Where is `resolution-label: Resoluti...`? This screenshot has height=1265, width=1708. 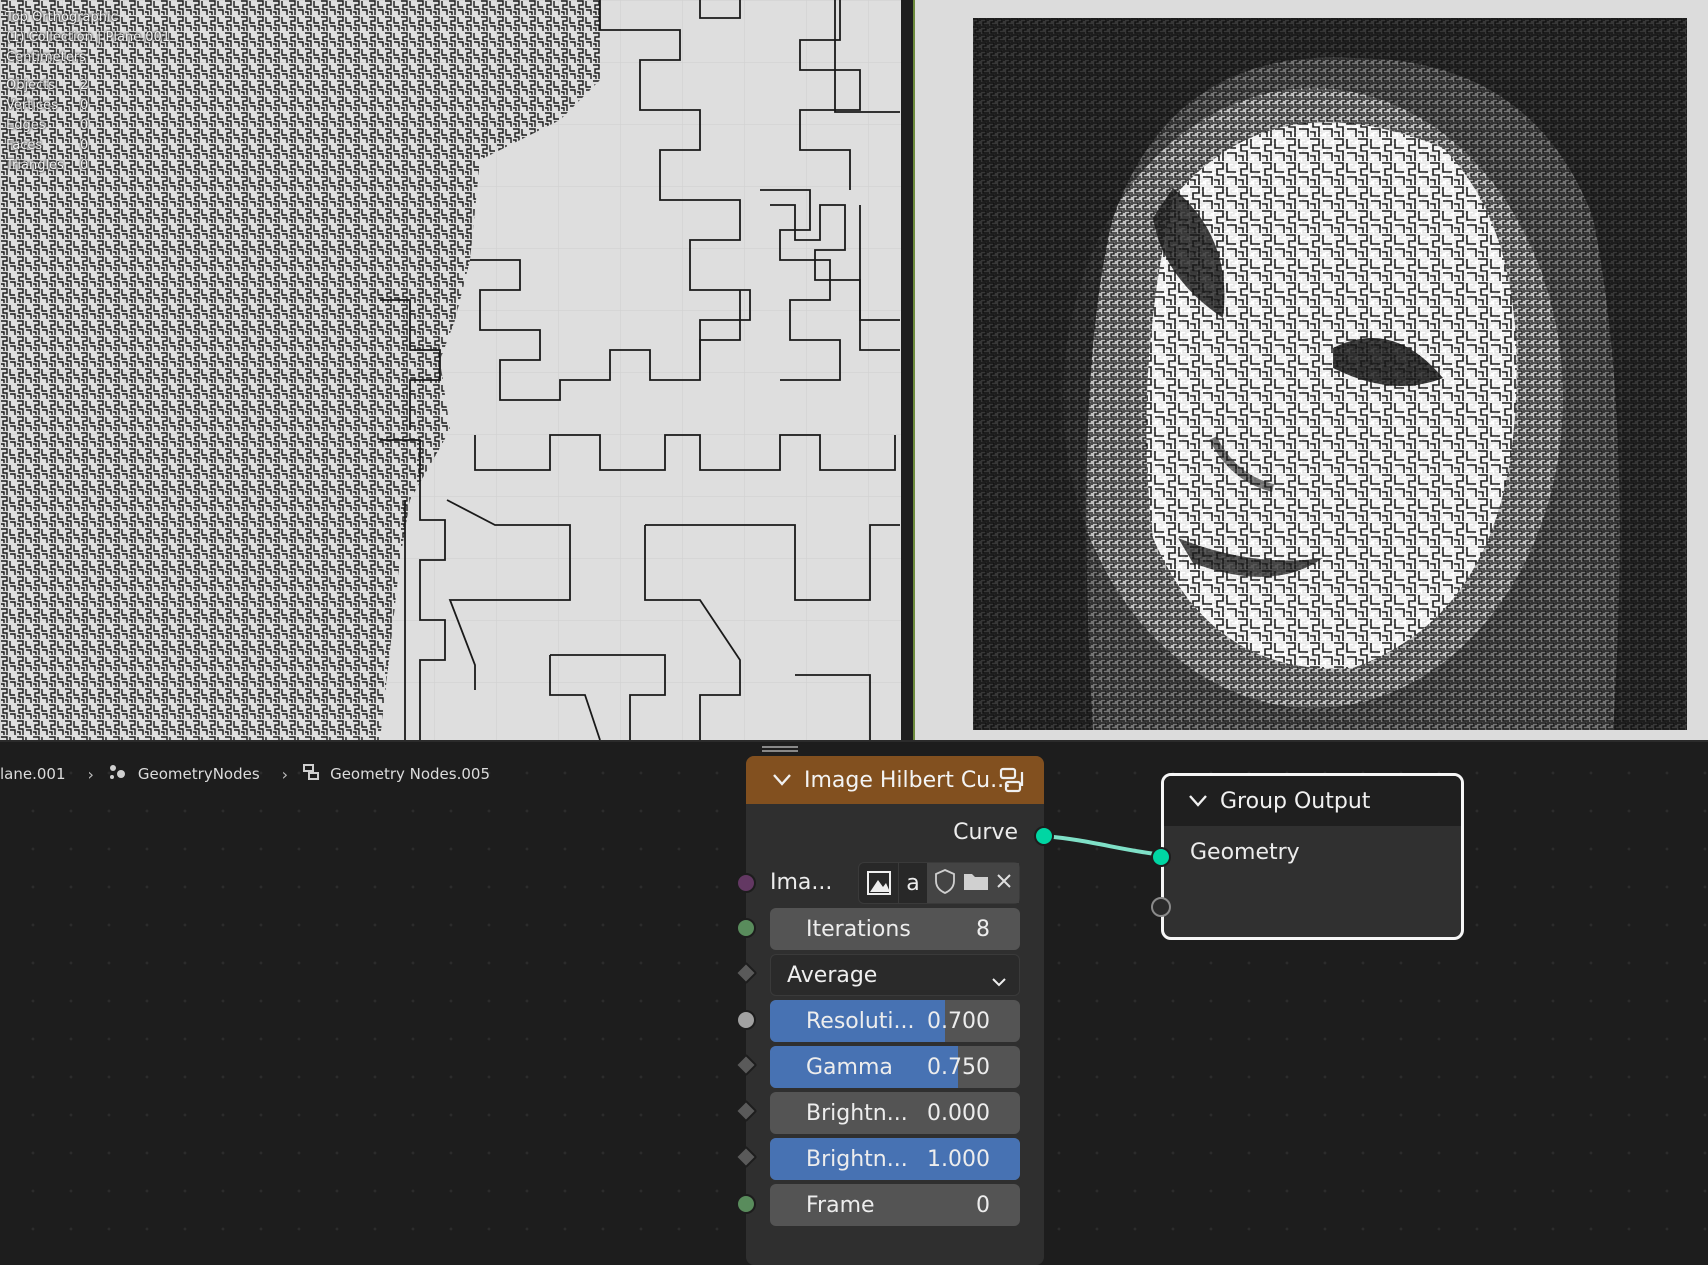 resolution-label: Resoluti... is located at coordinates (860, 1021).